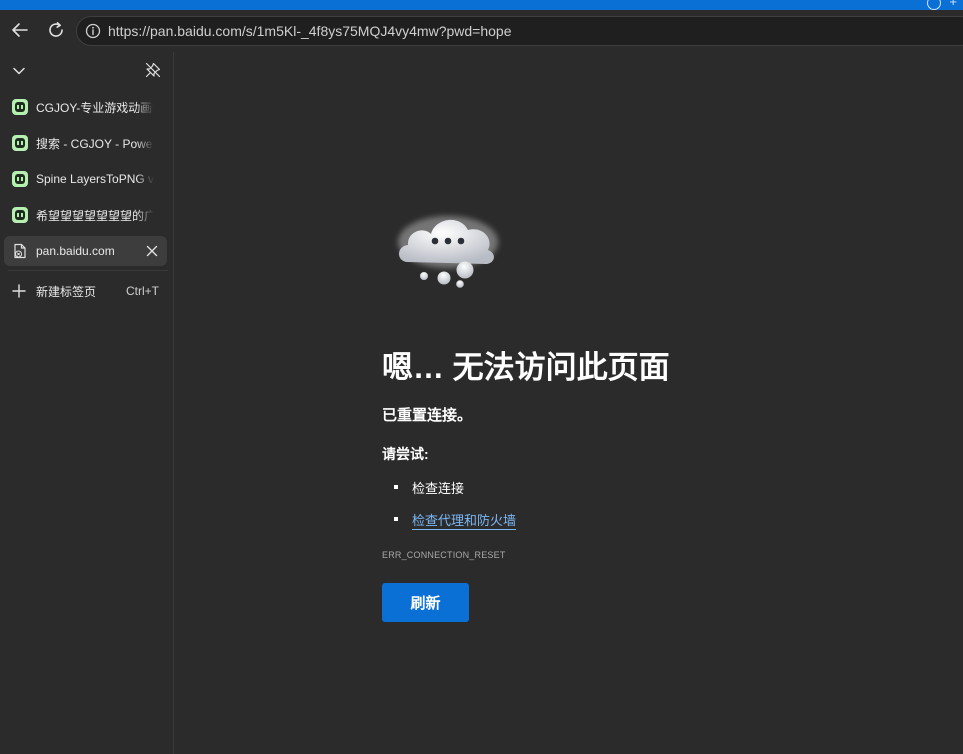  I want to click on page-title: 嗯… 无法访问此页面, so click(526, 367).